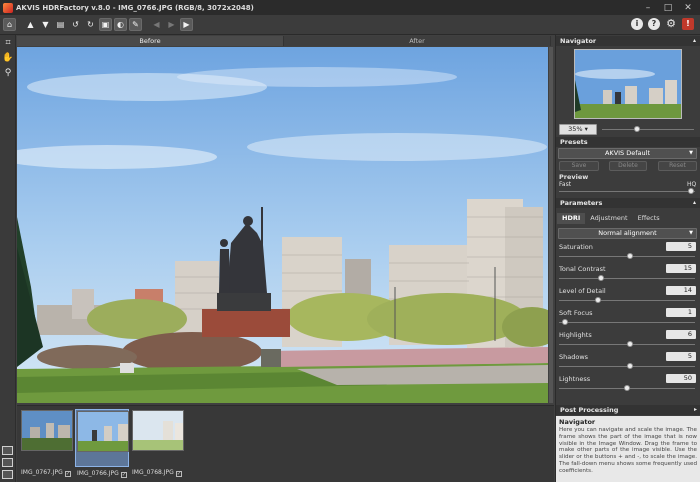  Describe the element at coordinates (627, 233) in the screenshot. I see `alignment-dropdown: Normal alignment ▼` at that location.